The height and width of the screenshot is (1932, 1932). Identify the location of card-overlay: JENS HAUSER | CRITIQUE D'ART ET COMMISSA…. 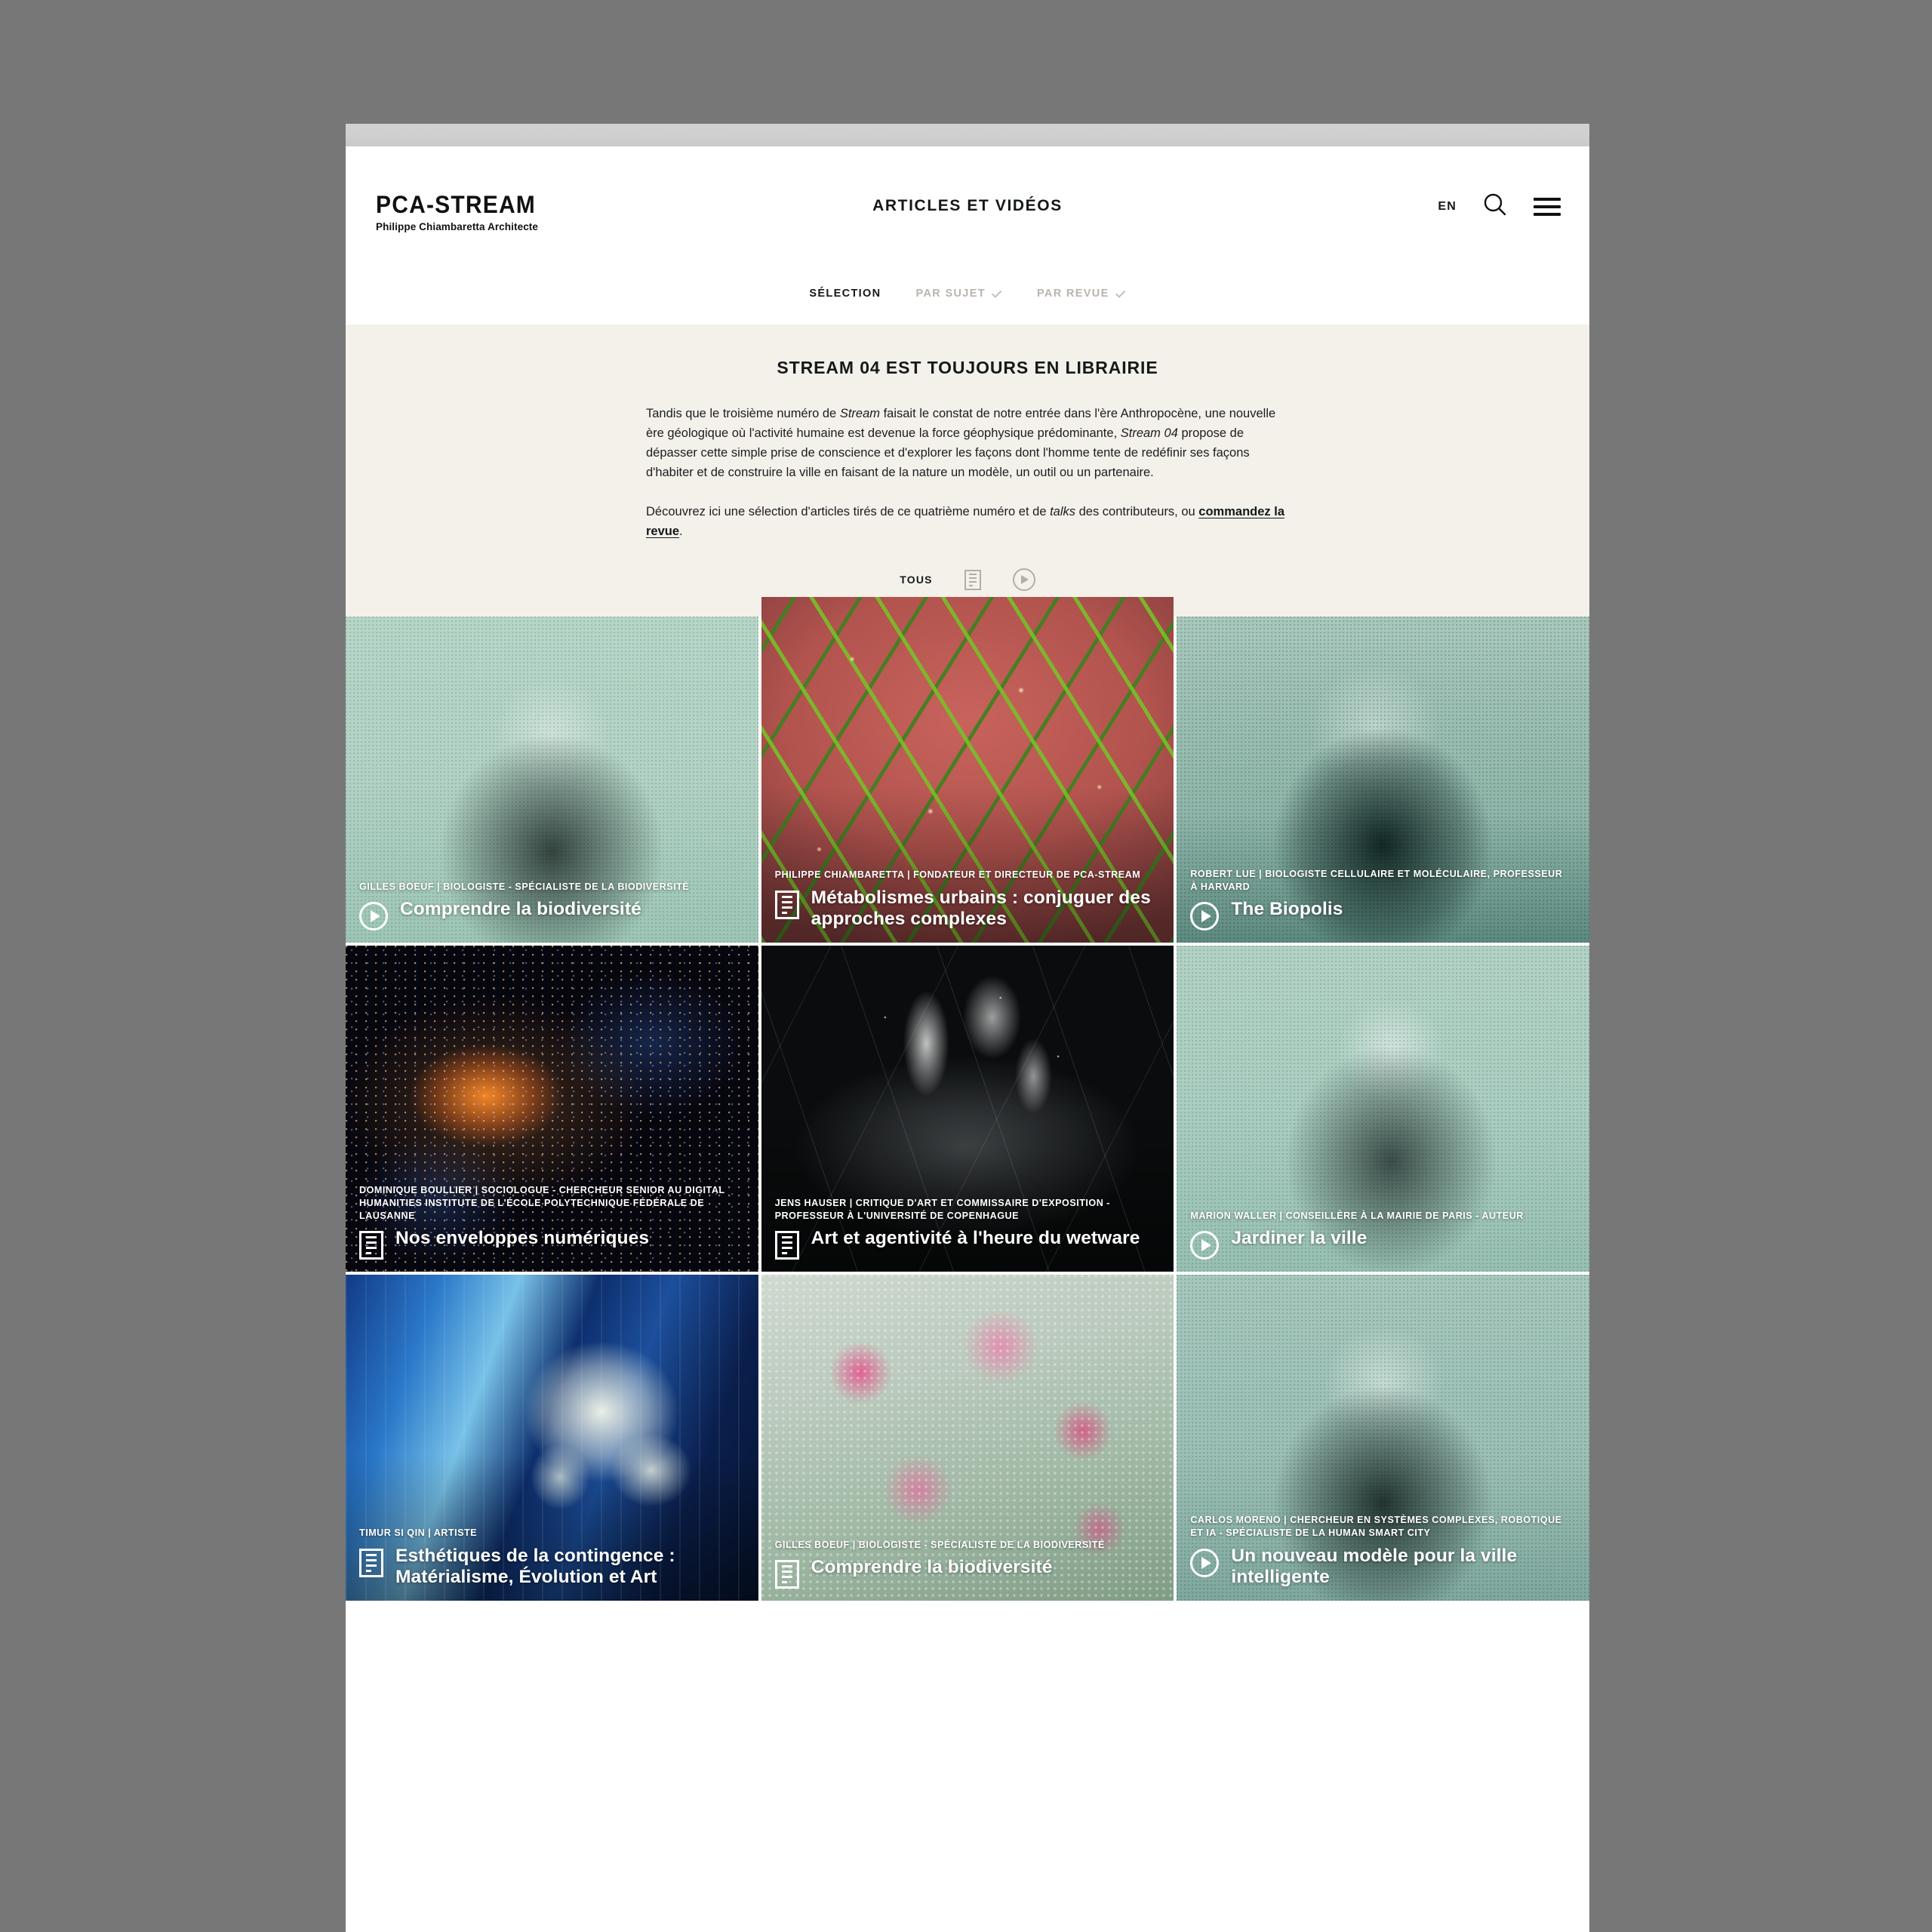
(967, 1234).